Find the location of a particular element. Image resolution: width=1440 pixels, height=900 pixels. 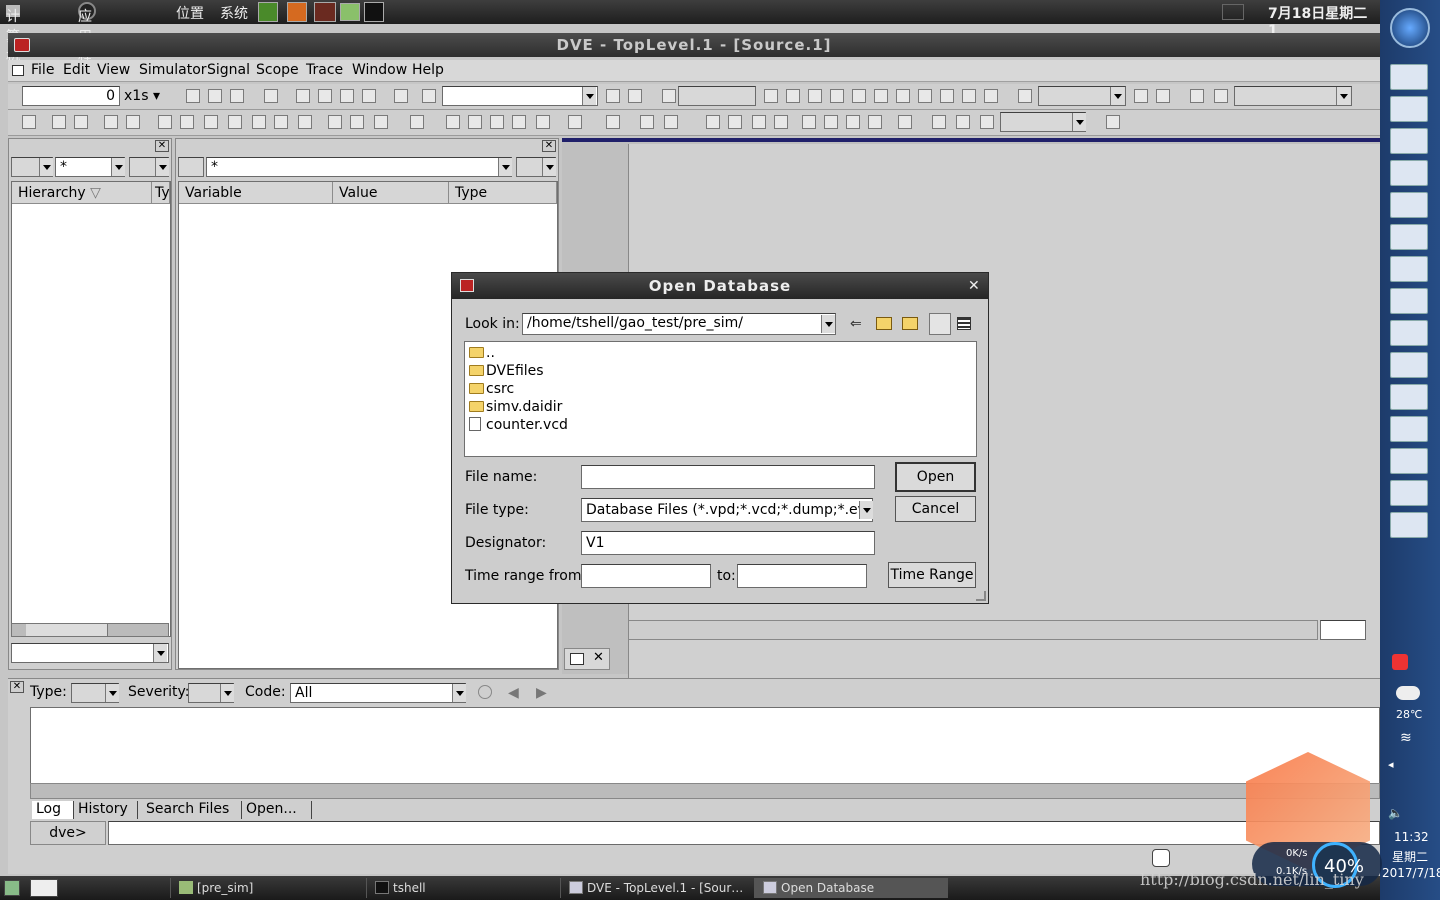

memory-icon is located at coordinates (381, 122).